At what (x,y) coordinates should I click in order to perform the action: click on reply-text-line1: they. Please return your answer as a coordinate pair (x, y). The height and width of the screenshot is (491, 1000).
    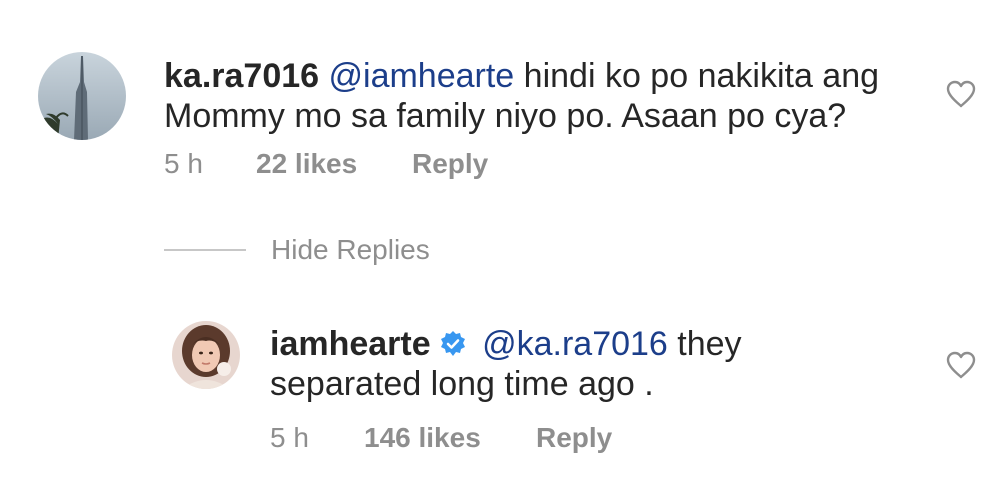
    Looking at the image, I should click on (704, 344).